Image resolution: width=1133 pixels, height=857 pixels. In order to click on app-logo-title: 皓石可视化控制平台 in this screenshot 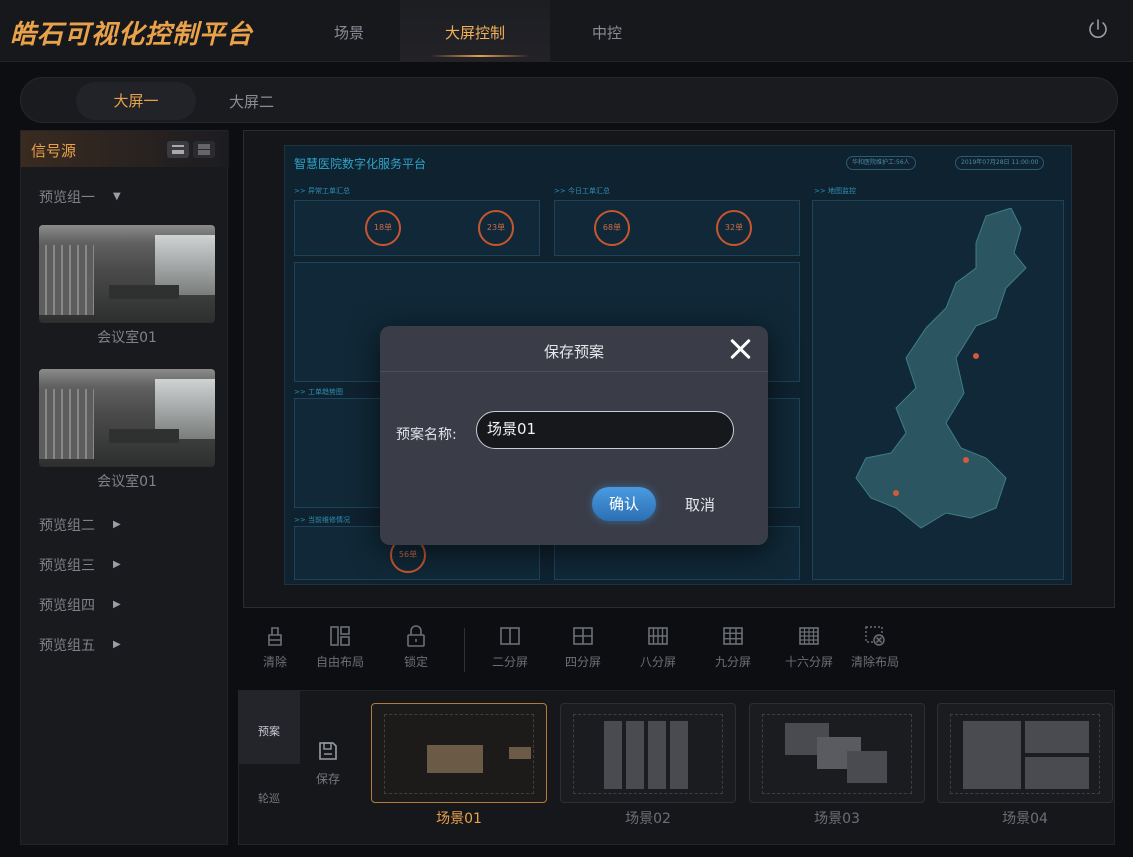, I will do `click(132, 35)`.